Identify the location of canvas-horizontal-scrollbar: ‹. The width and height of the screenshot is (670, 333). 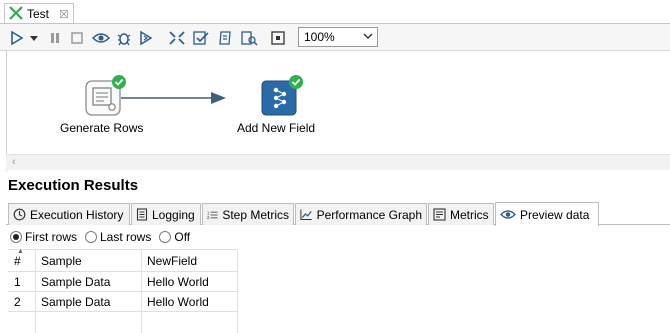
(338, 162).